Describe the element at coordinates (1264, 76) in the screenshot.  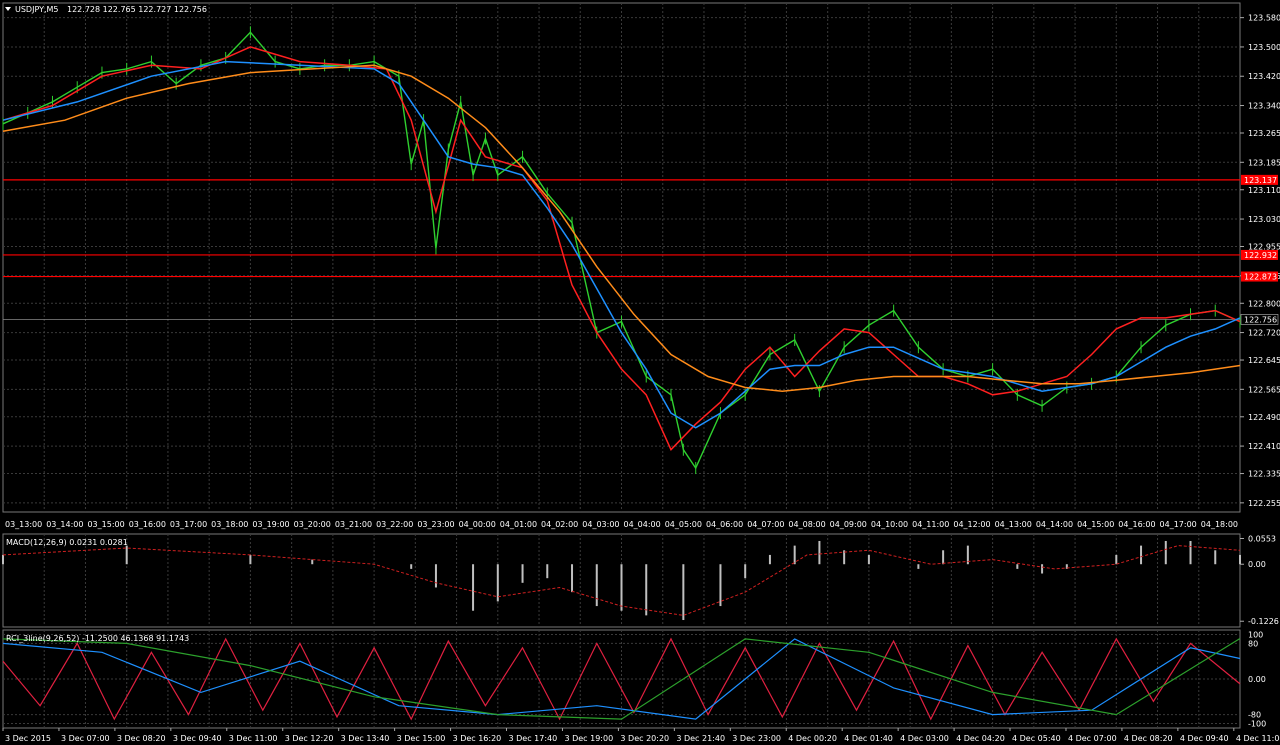
I see `price-y-tick-label: 123.420` at that location.